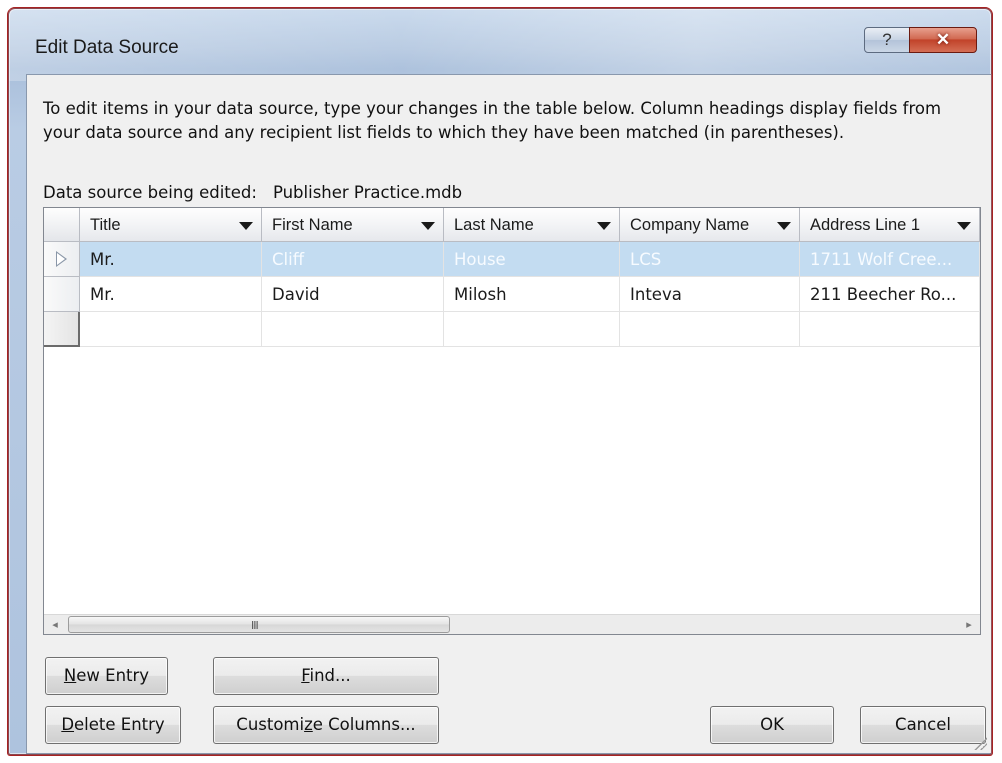 Image resolution: width=1002 pixels, height=763 pixels. Describe the element at coordinates (710, 294) in the screenshot. I see `table-cell: Inteva` at that location.